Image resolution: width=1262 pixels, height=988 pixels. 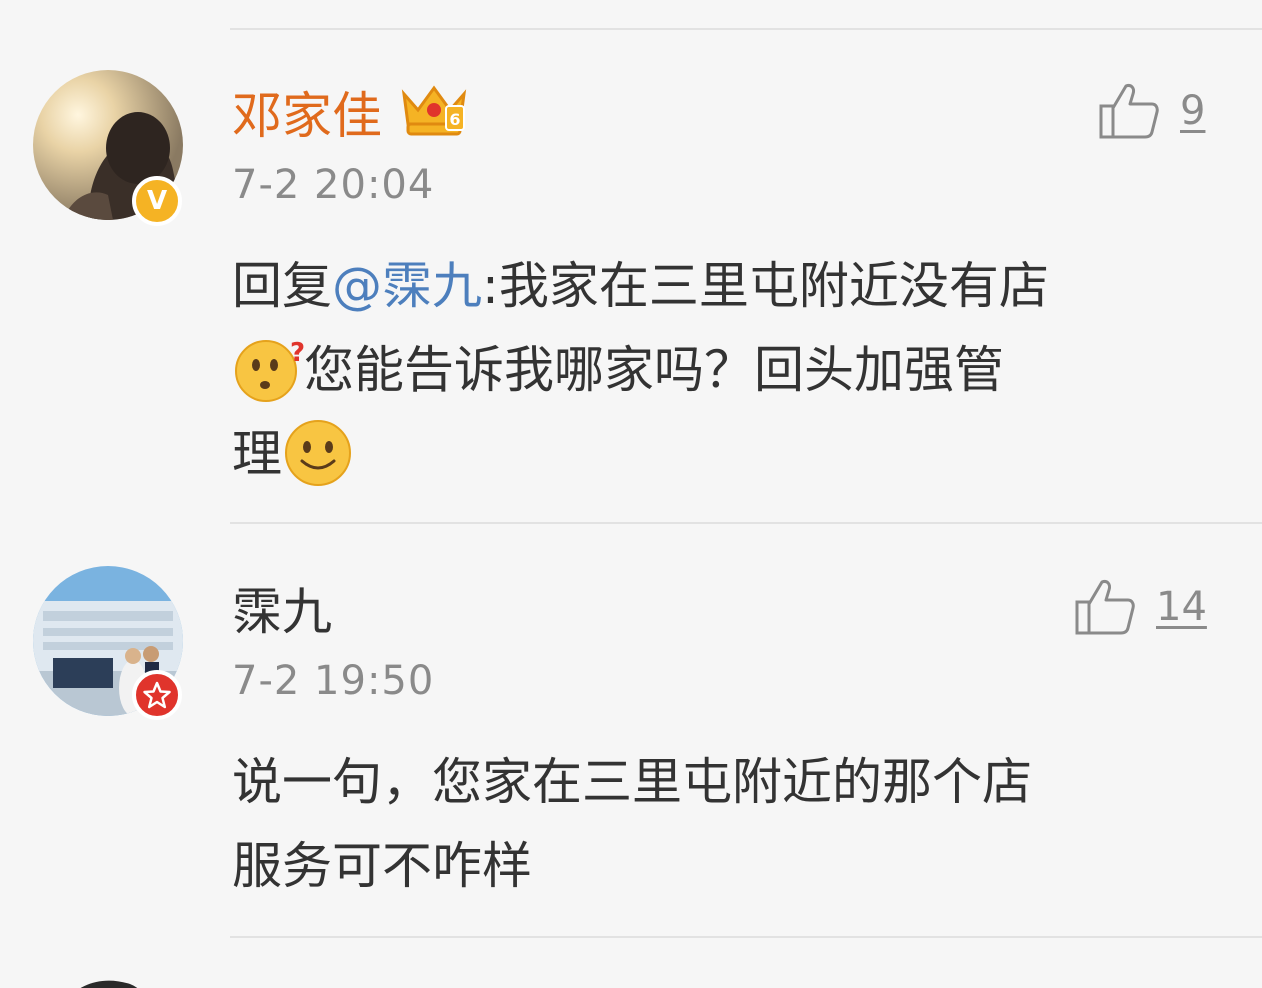 What do you see at coordinates (727, 454) in the screenshot?
I see `comment-line: 理` at bounding box center [727, 454].